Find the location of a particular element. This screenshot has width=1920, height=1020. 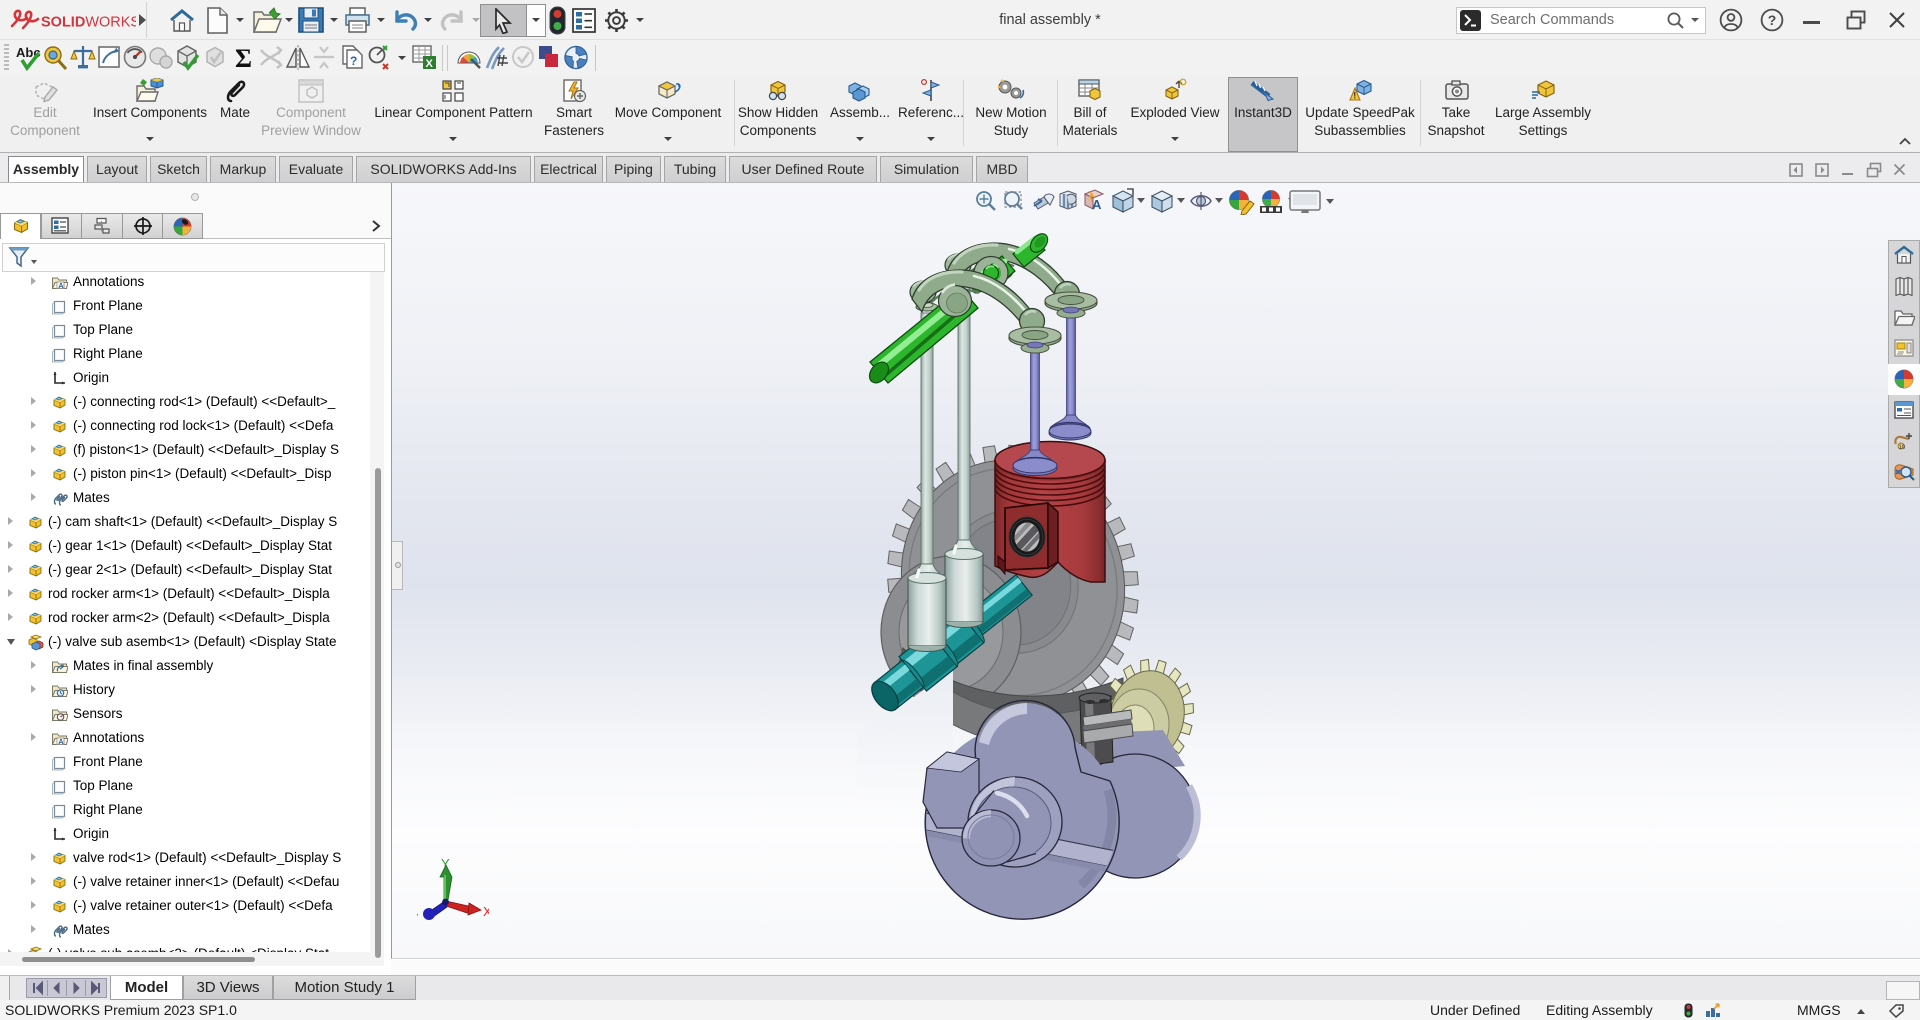

svg-text: SOLIDWORKS is located at coordinates (88, 23).